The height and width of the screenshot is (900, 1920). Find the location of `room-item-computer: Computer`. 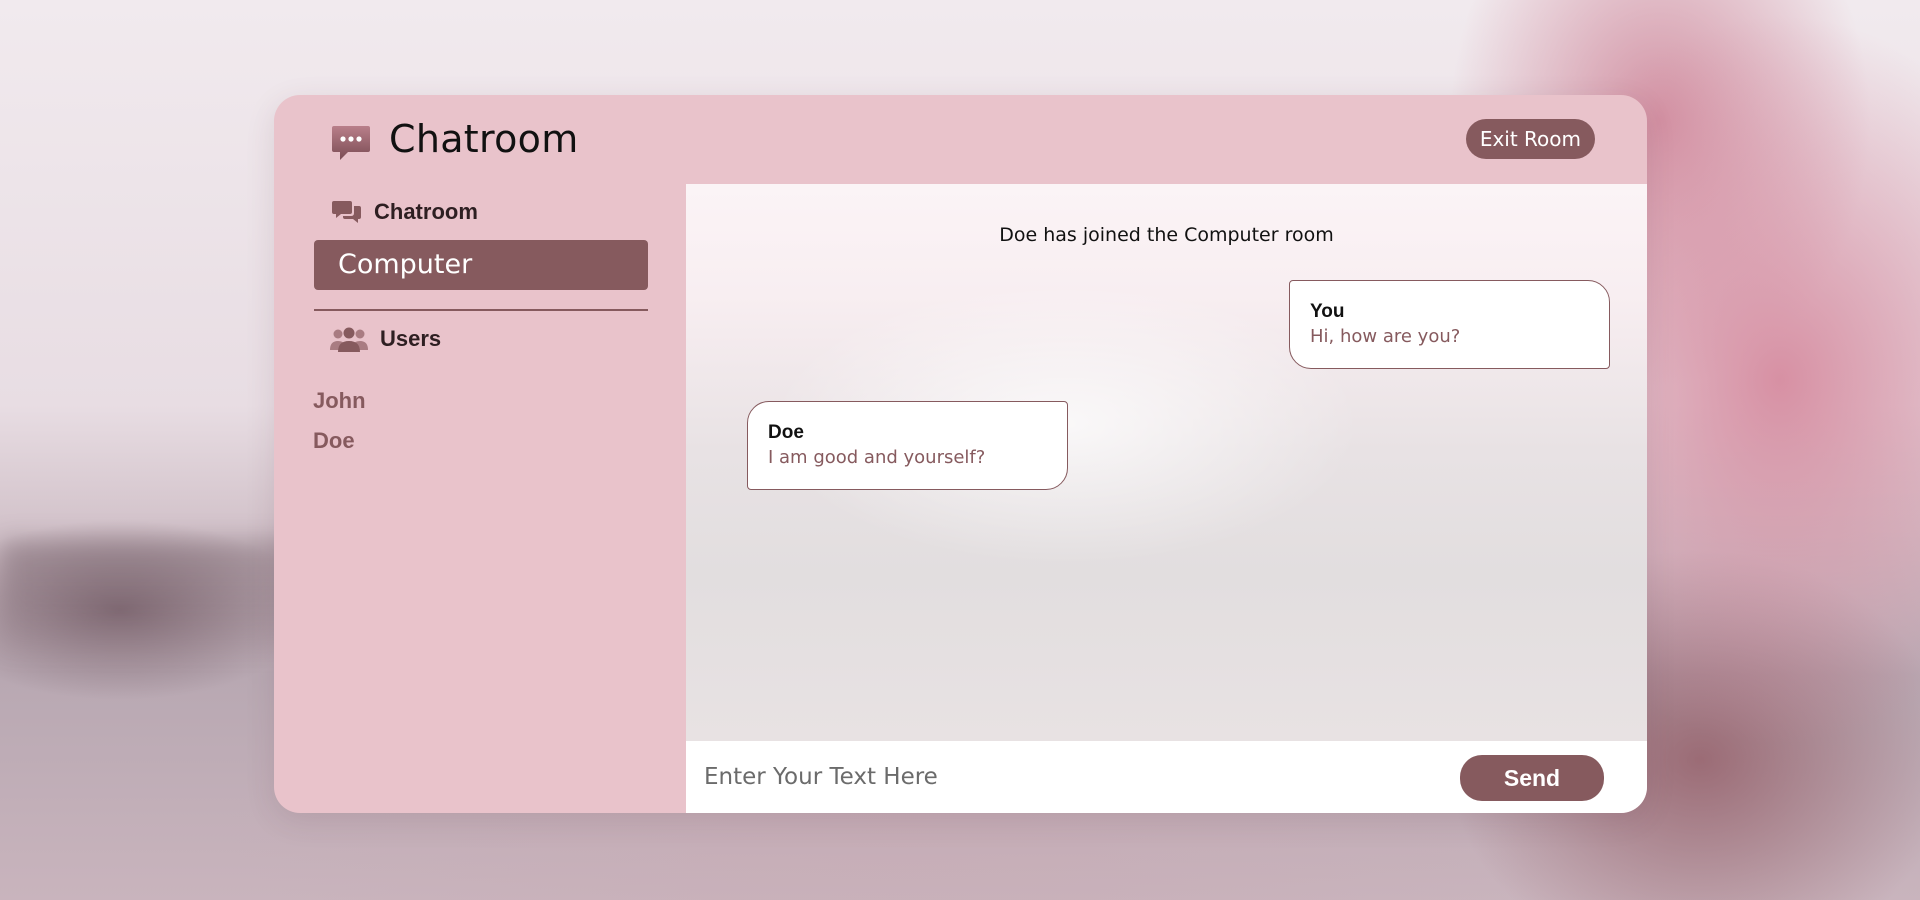

room-item-computer: Computer is located at coordinates (481, 265).